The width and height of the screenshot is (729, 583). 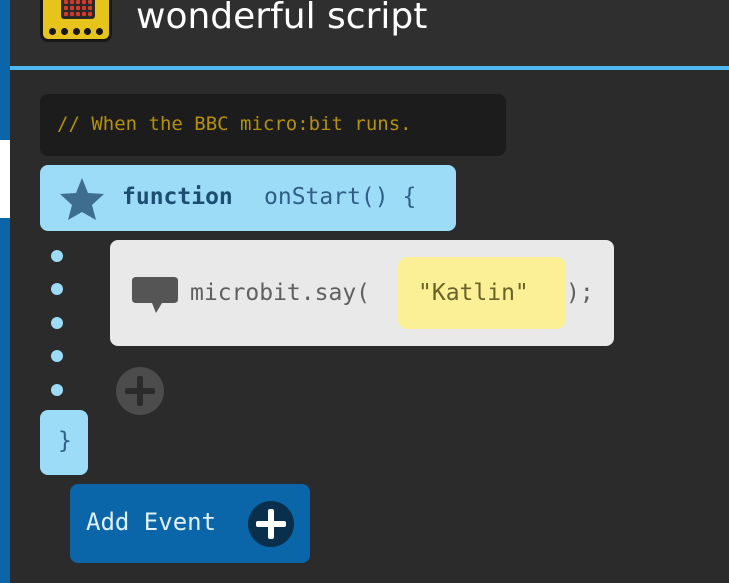 What do you see at coordinates (234, 124) in the screenshot?
I see `comment-text: // When the BBC micro:bit runs.` at bounding box center [234, 124].